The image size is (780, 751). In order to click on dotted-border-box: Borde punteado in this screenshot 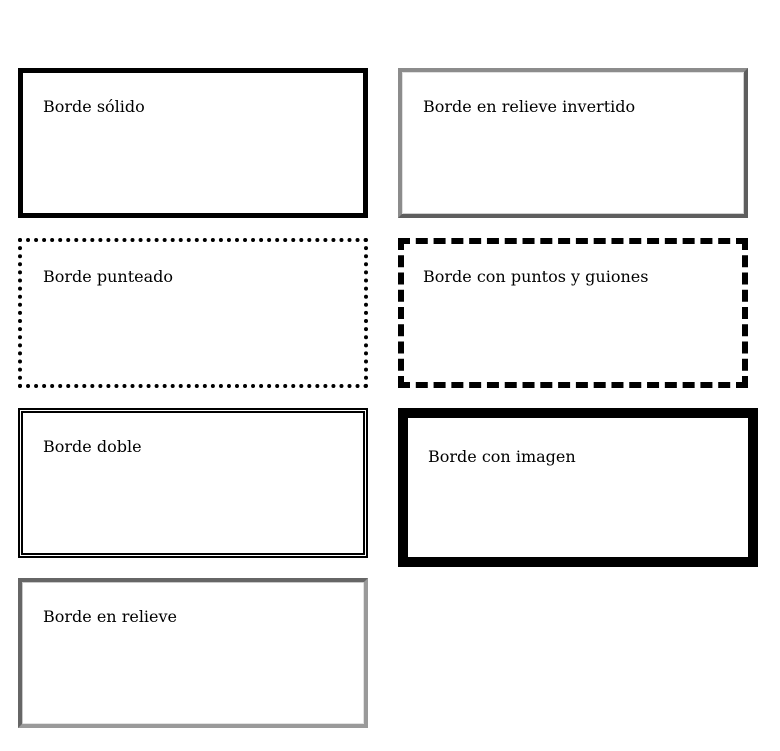, I will do `click(193, 313)`.